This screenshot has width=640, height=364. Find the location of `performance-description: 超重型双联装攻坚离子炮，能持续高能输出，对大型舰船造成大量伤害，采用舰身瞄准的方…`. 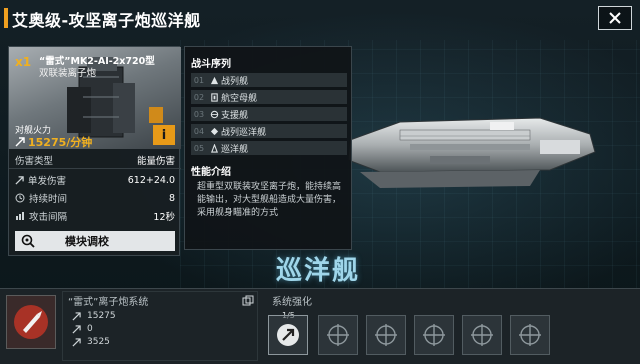

performance-description: 超重型双联装攻坚离子炮，能持续高能输出，对大型舰船造成大量伤害，采用舰身瞄准的方… is located at coordinates (269, 200).